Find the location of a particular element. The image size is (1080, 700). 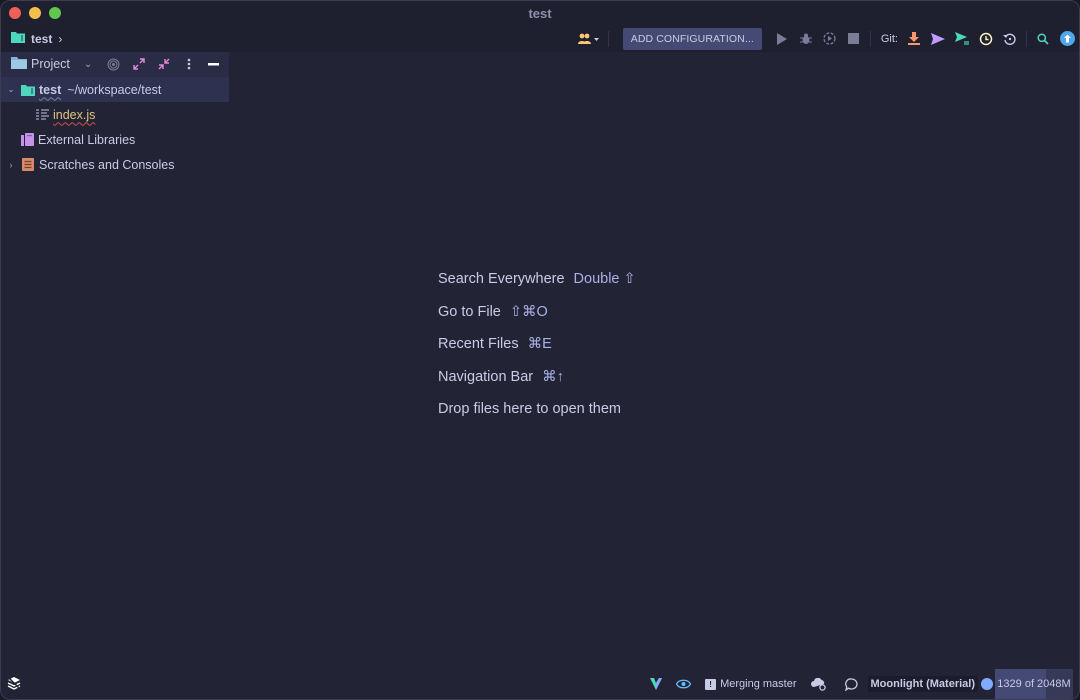

tree-item-file: index.js is located at coordinates (115, 114).